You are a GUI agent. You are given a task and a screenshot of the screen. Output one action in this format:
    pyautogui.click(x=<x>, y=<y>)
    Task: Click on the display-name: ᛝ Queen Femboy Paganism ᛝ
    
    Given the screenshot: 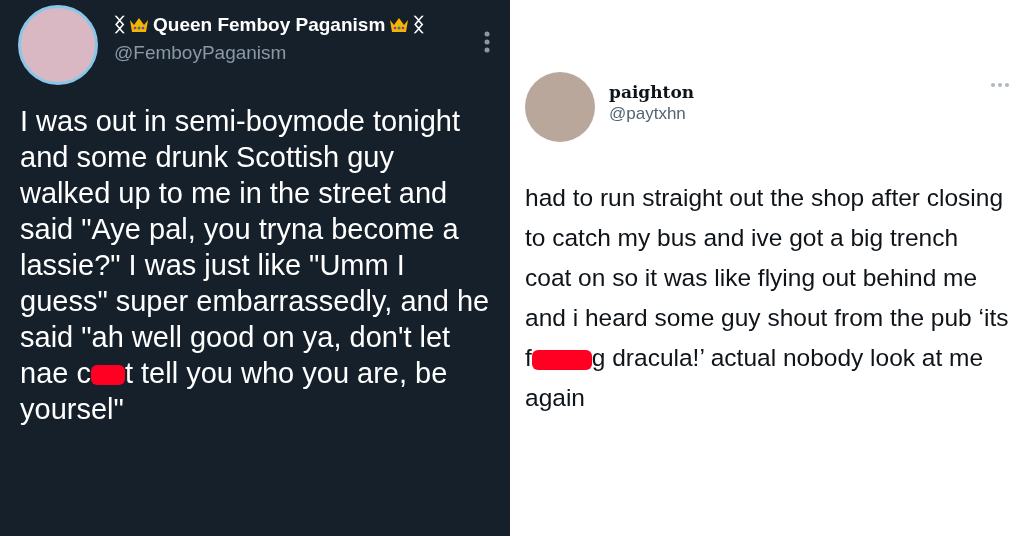 What is the action you would take?
    pyautogui.click(x=270, y=25)
    